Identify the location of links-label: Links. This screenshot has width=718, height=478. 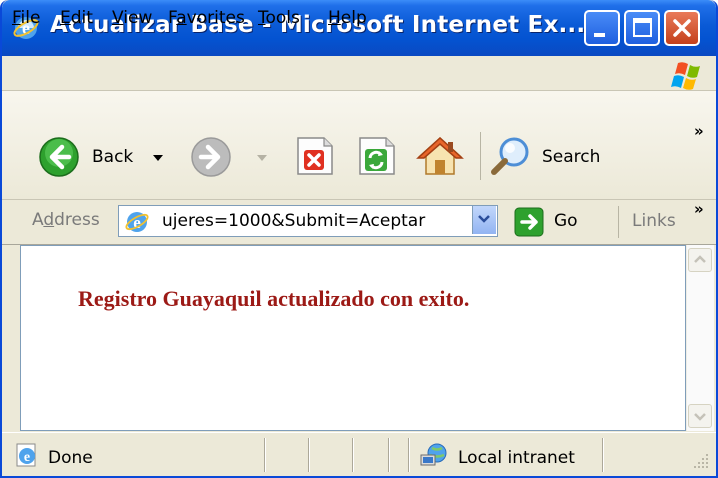
(654, 221).